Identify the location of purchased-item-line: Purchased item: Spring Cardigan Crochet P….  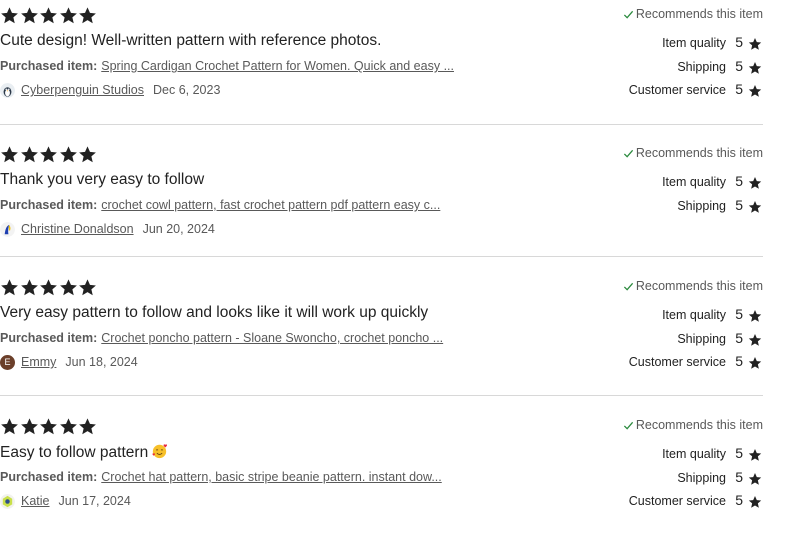
(233, 66).